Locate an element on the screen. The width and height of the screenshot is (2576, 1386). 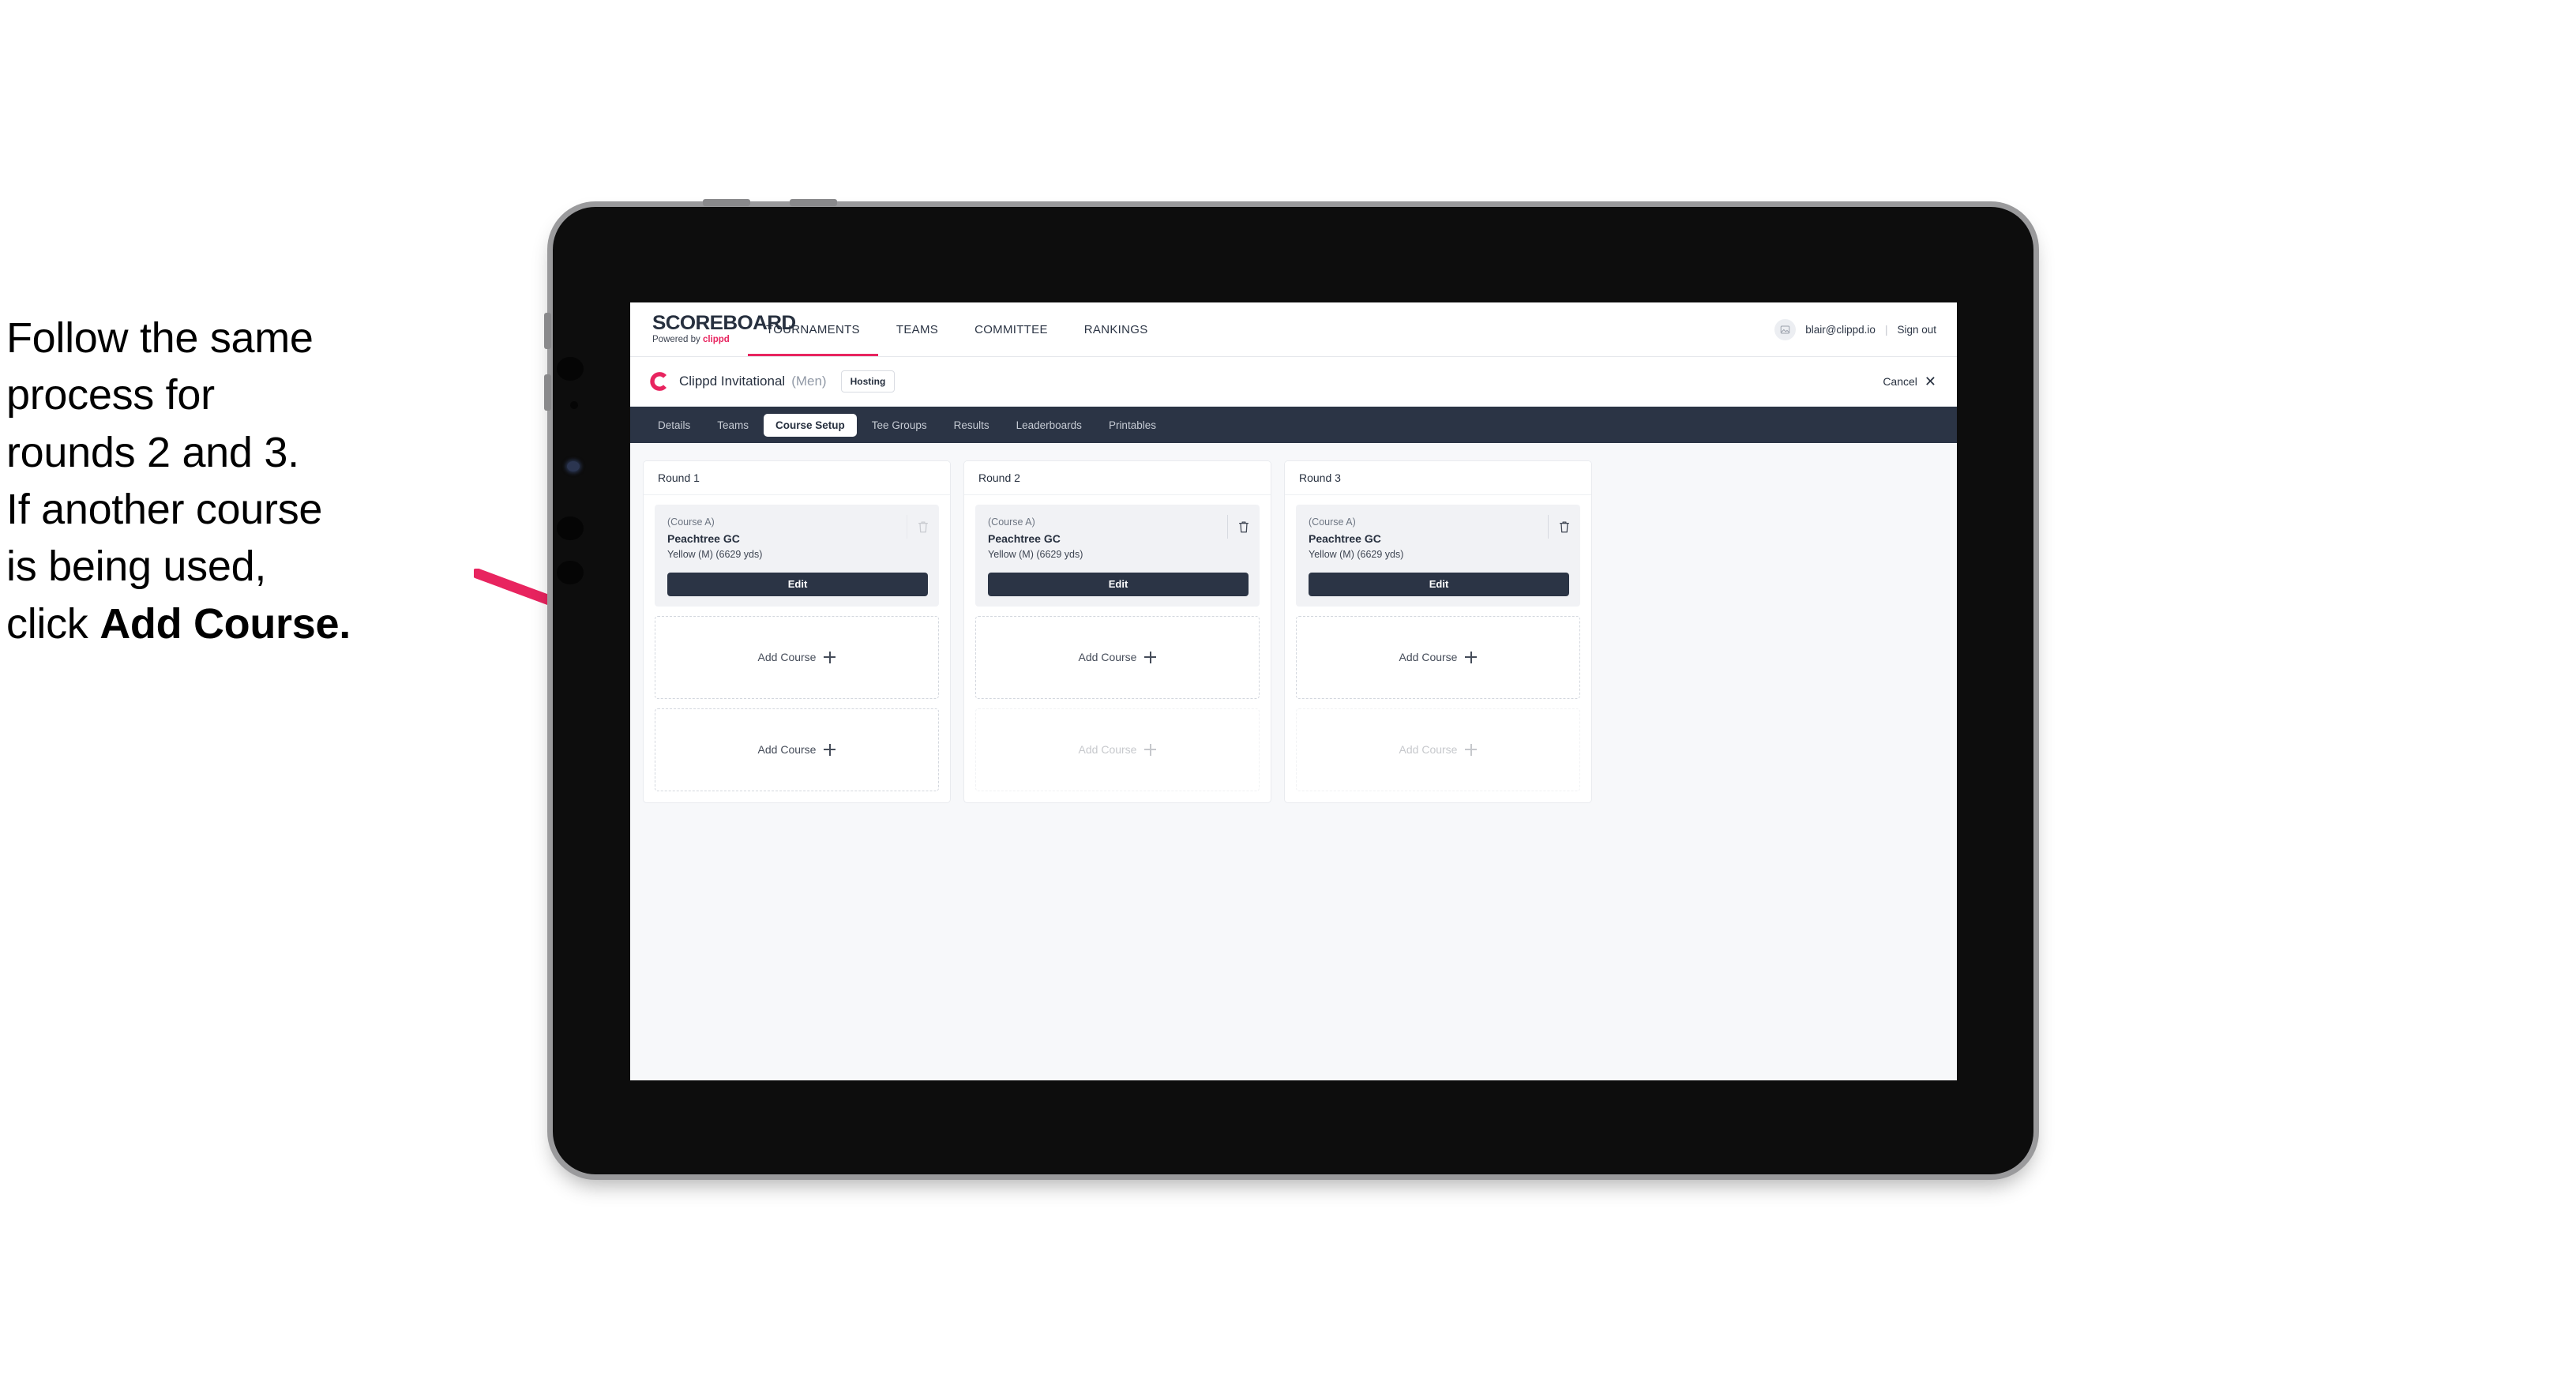
logo-subtitle: Powered by clippd is located at coordinates (693, 340).